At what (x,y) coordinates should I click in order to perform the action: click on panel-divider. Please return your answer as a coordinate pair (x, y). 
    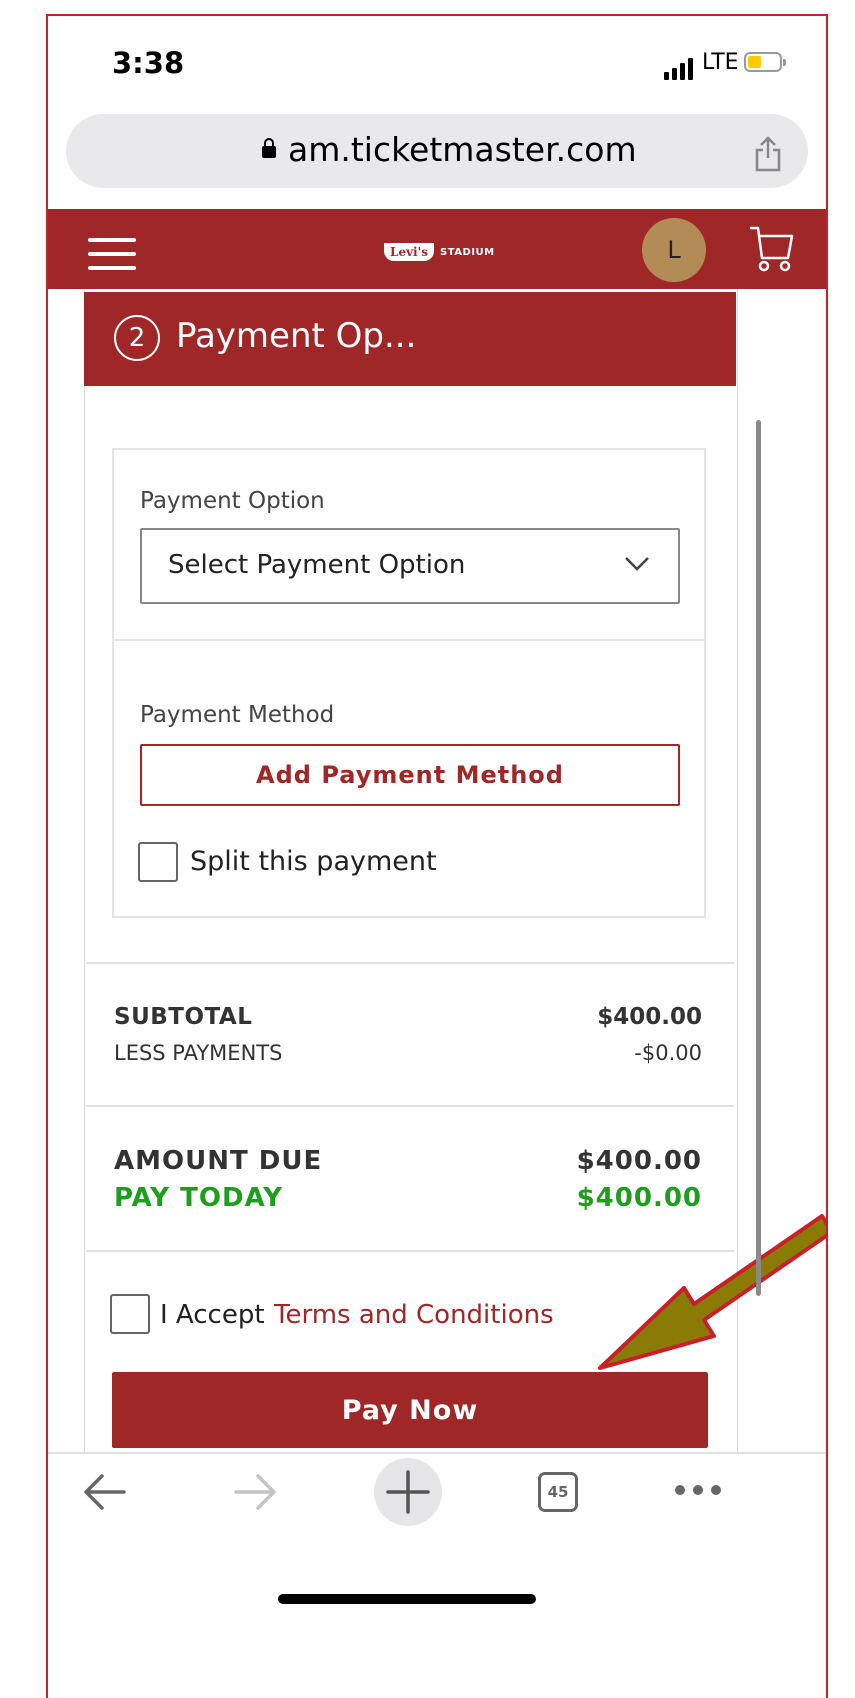
    Looking at the image, I should click on (409, 640).